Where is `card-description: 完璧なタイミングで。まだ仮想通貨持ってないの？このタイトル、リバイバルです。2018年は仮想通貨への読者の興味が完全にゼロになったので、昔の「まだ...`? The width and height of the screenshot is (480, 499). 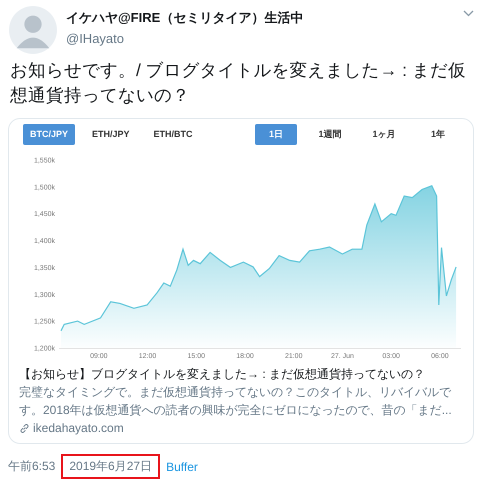 card-description: 完璧なタイミングで。まだ仮想通貨持ってないの？このタイトル、リバイバルです。2018年は仮想通貨への読者の興味が完全にゼロになったので、昔の「まだ... is located at coordinates (236, 401).